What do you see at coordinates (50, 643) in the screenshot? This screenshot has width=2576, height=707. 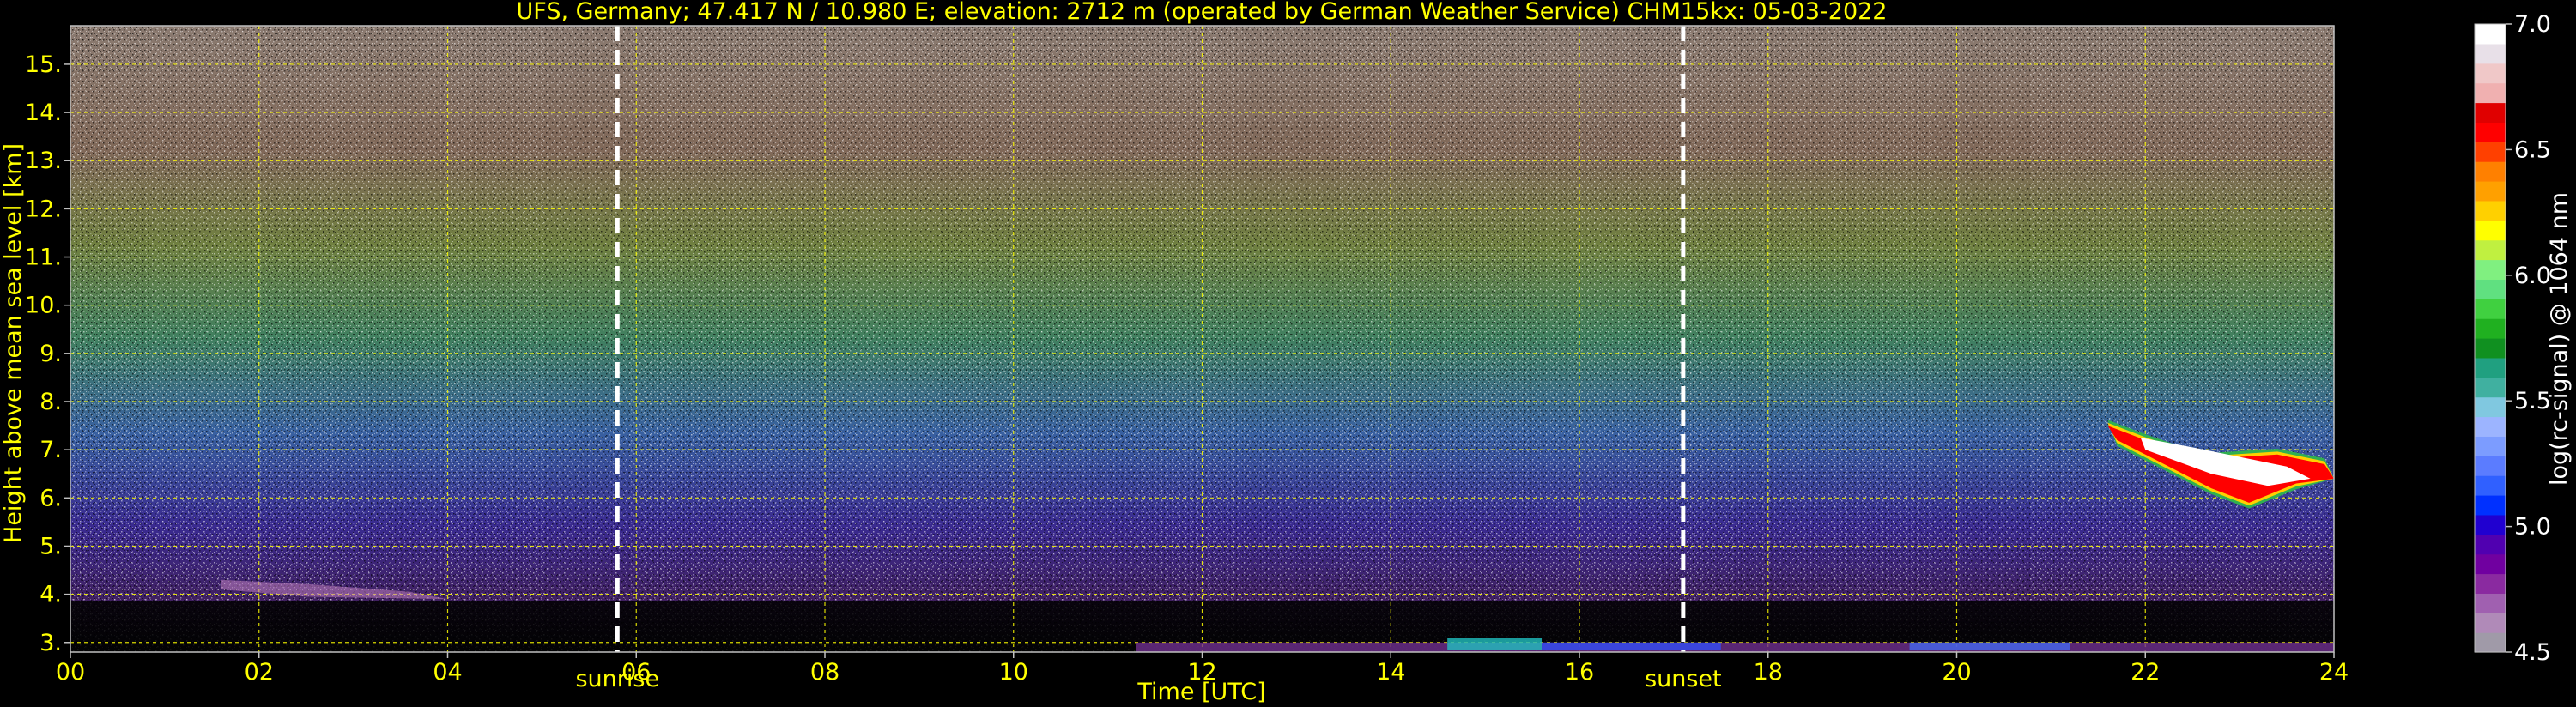 I see `y-tick-label: 3.` at bounding box center [50, 643].